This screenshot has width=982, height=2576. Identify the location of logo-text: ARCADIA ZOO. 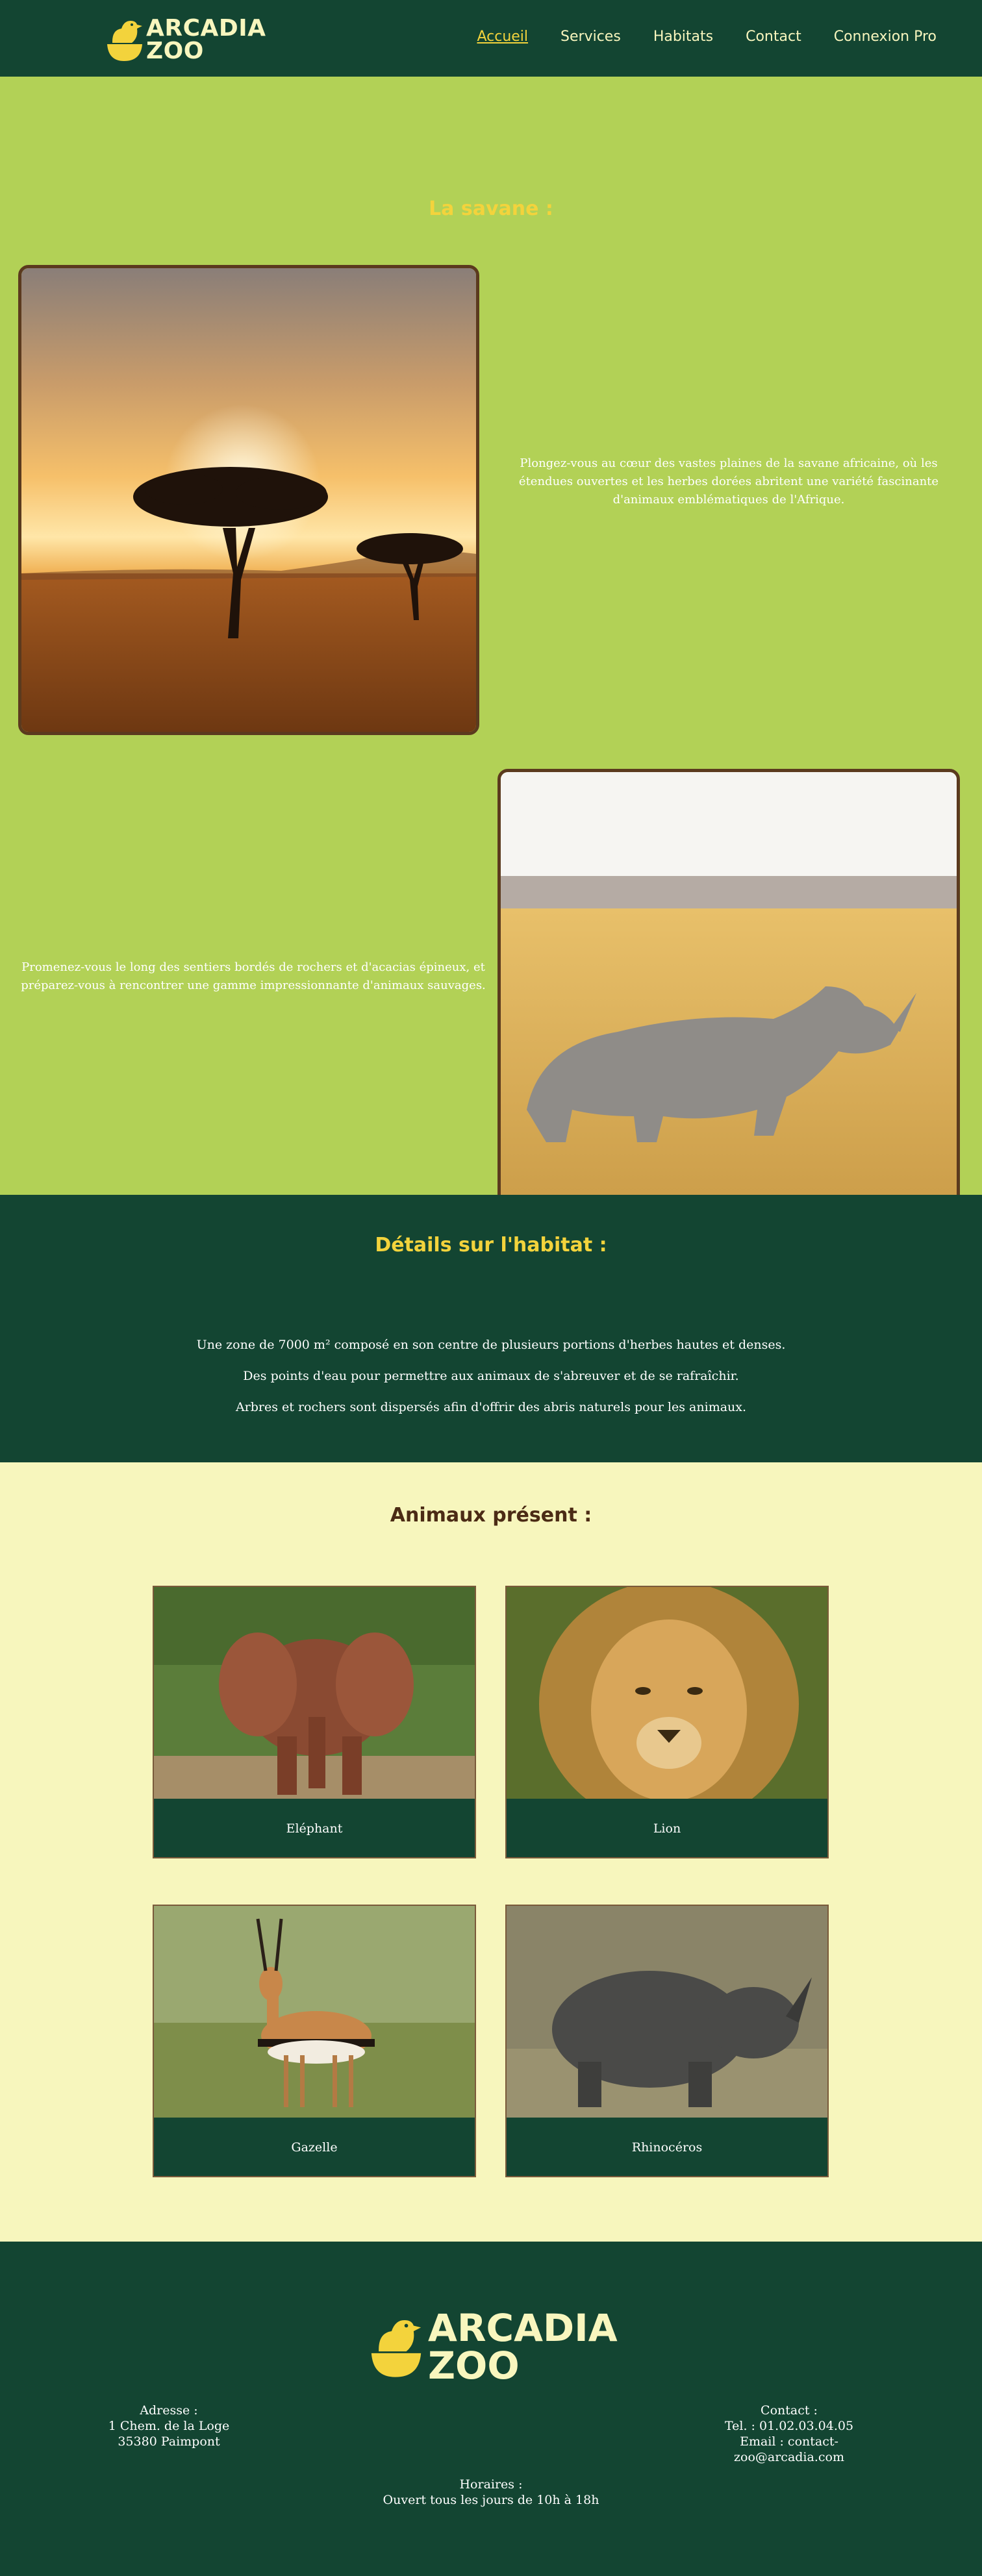
(206, 39).